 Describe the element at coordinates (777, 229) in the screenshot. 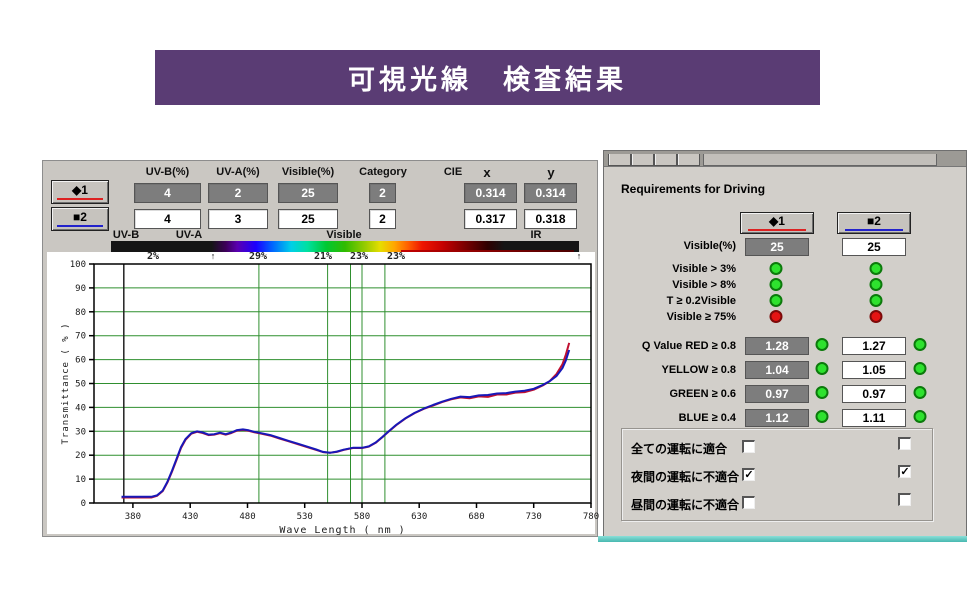

I see `driving-series1-underline` at that location.